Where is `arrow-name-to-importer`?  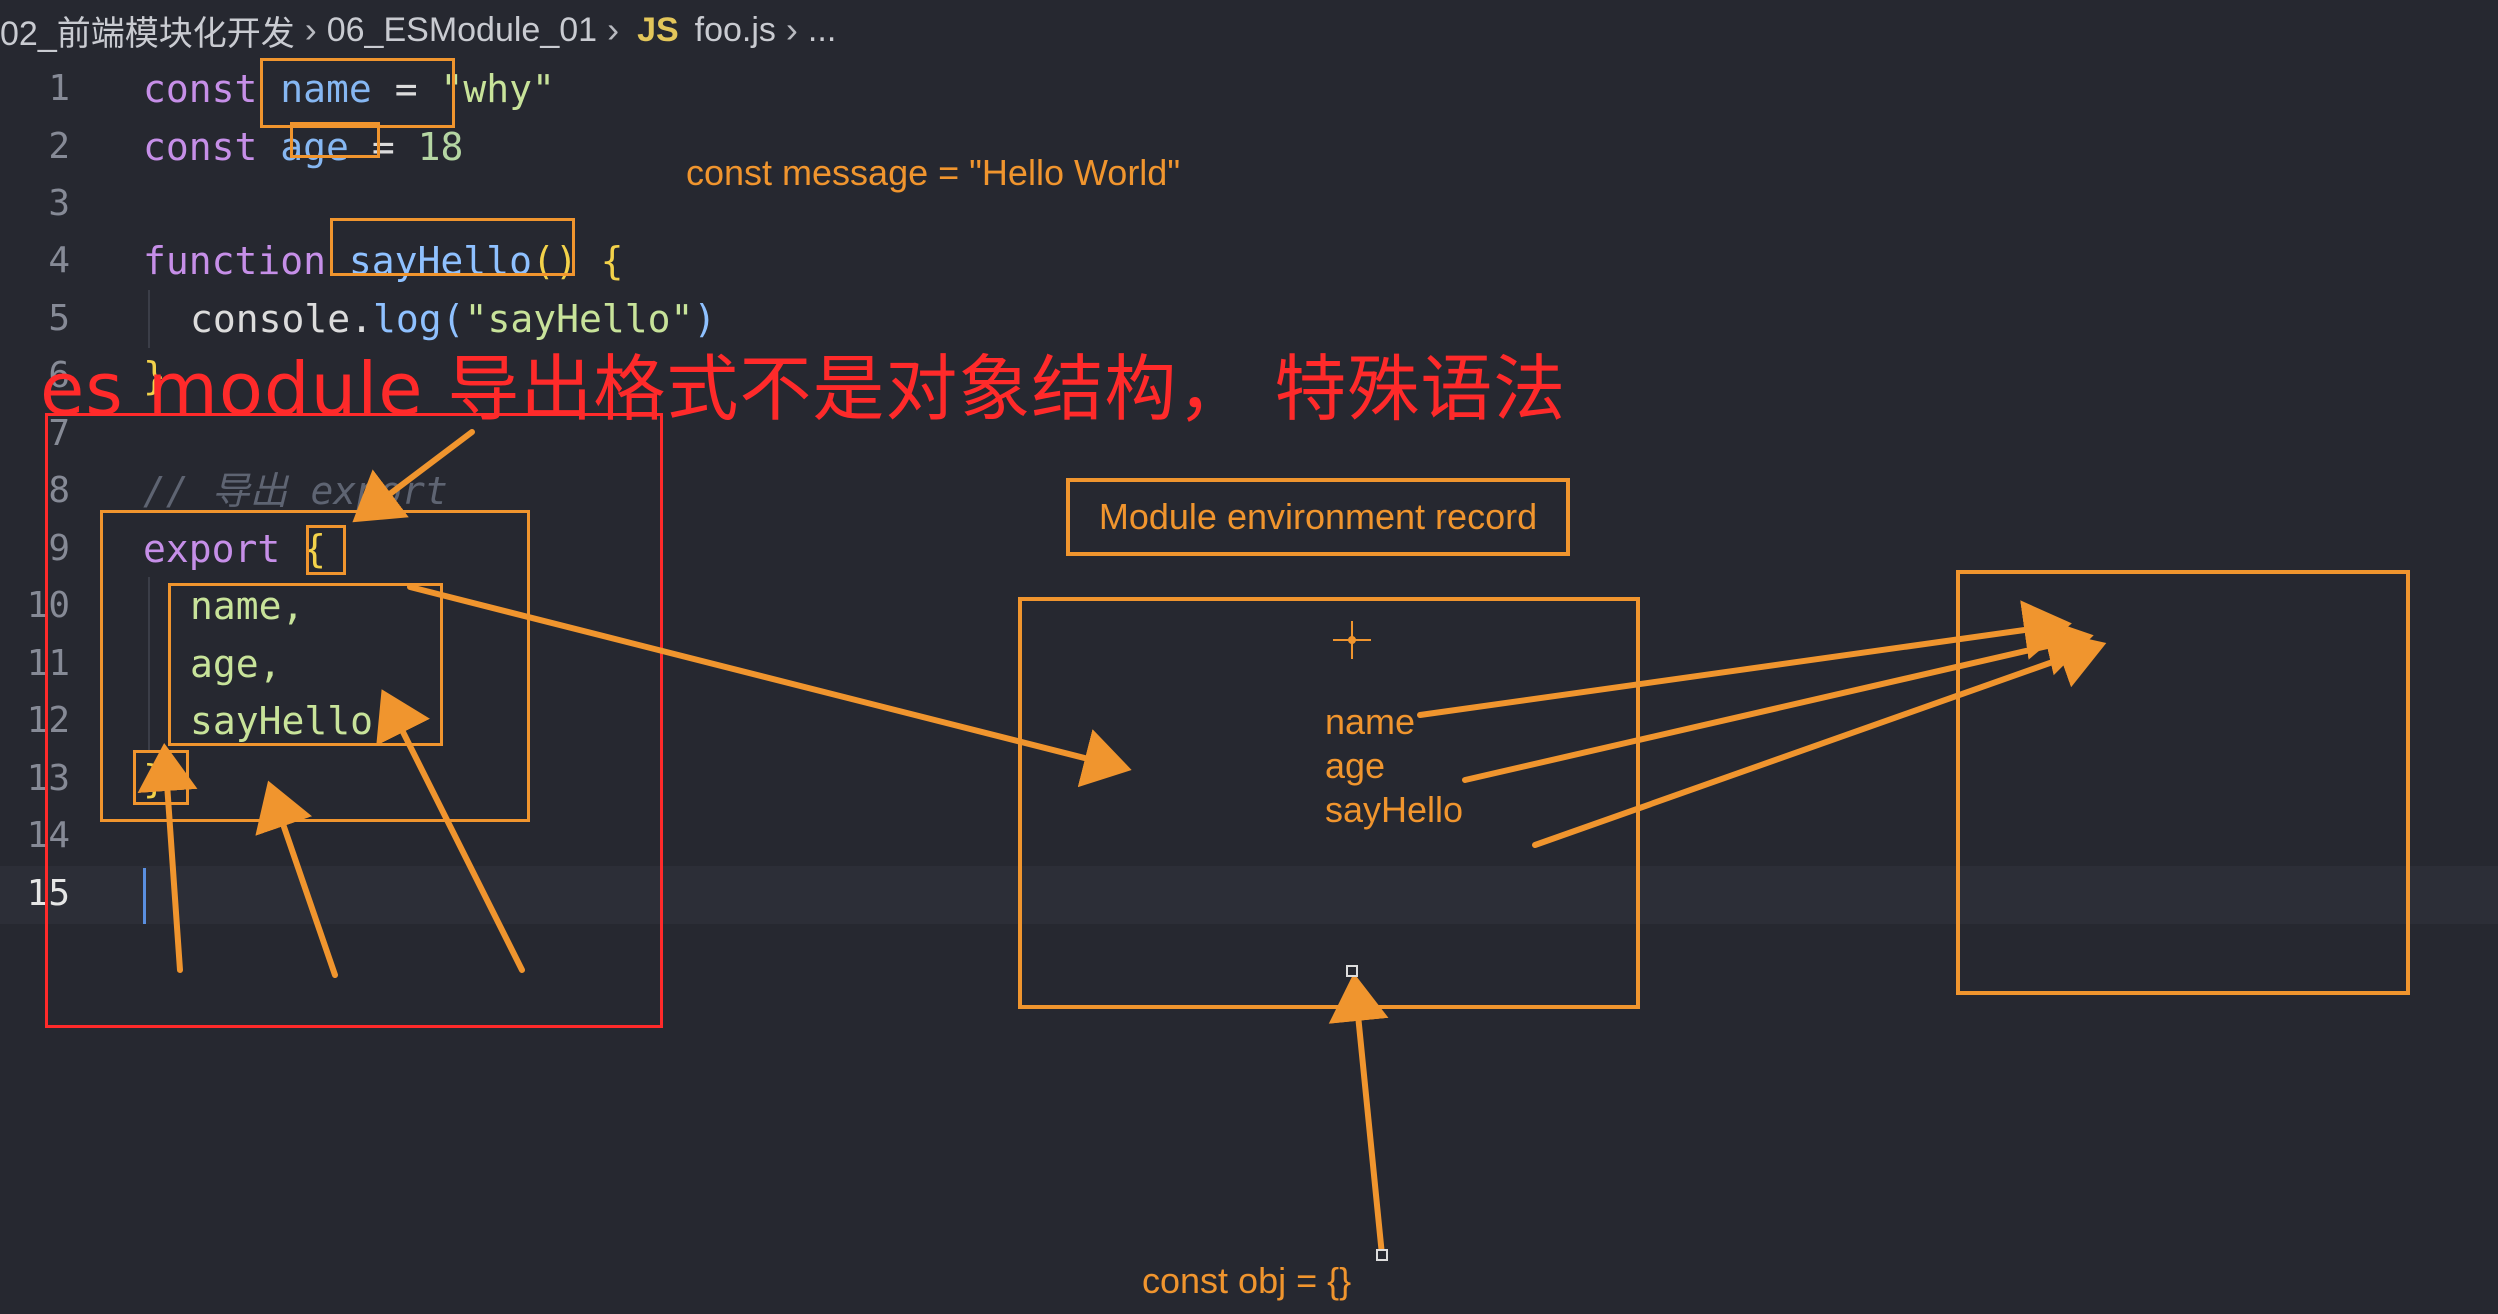
arrow-name-to-importer is located at coordinates (1744, 659).